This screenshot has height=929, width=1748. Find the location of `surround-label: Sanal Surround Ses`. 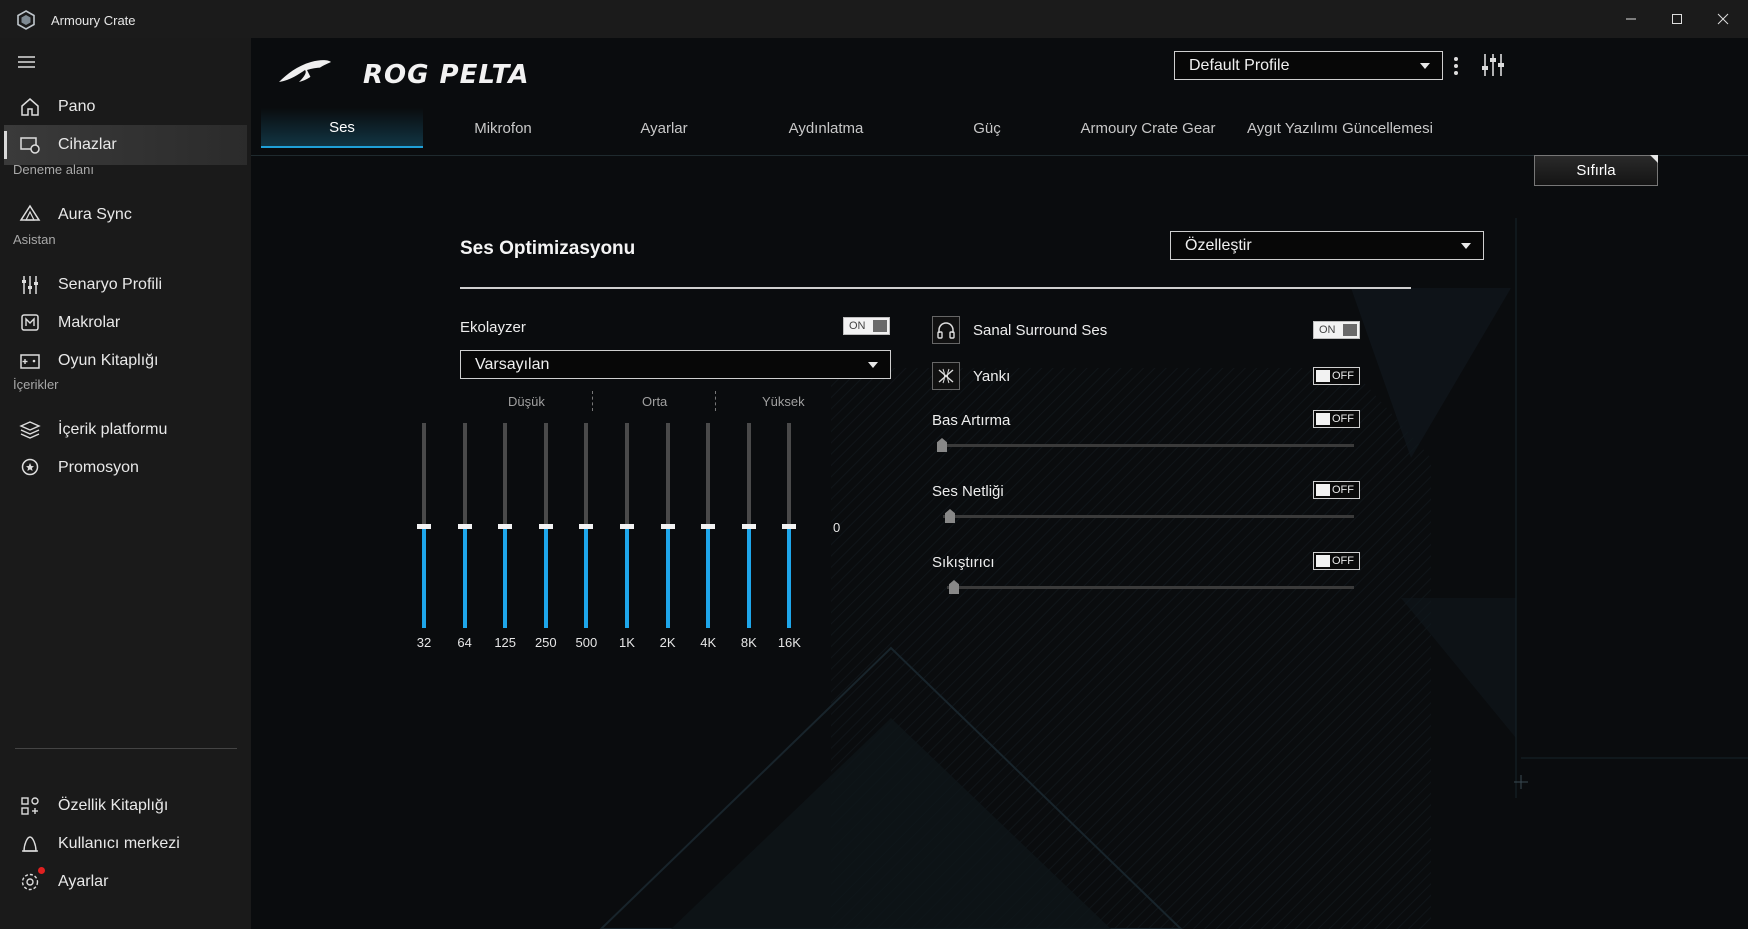

surround-label: Sanal Surround Ses is located at coordinates (1040, 330).